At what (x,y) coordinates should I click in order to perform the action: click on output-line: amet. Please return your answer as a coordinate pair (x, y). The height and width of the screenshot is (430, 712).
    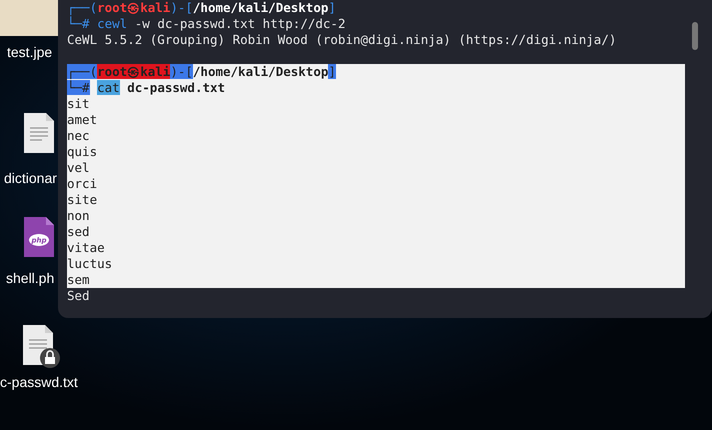
    Looking at the image, I should click on (82, 119).